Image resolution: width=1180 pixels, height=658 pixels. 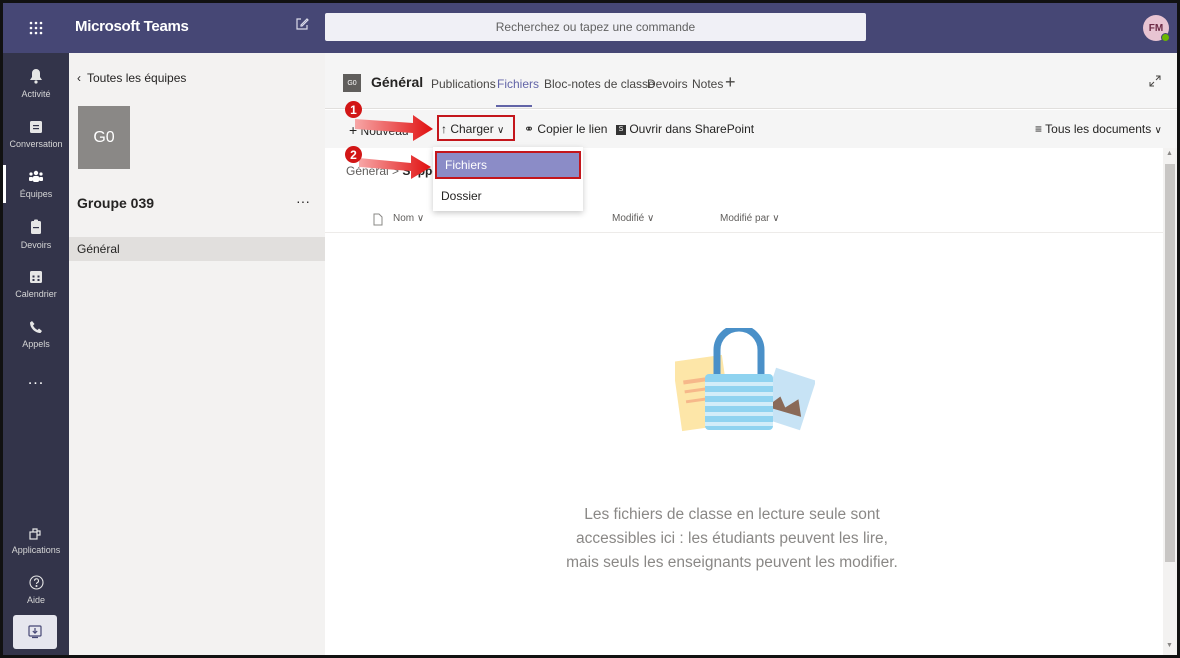 I want to click on step-1-badge: 1, so click(x=353, y=109).